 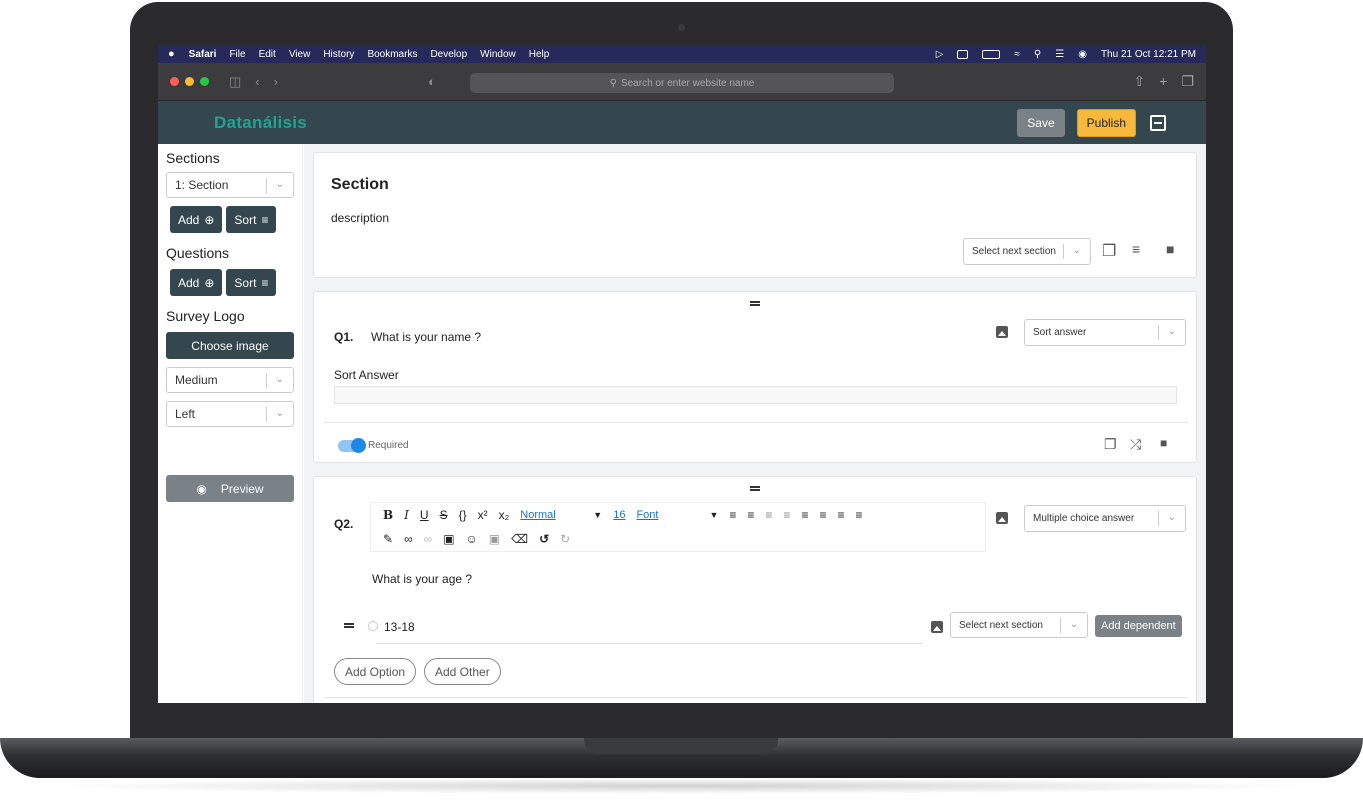 I want to click on add-question-button: Add ⊕, so click(x=196, y=282).